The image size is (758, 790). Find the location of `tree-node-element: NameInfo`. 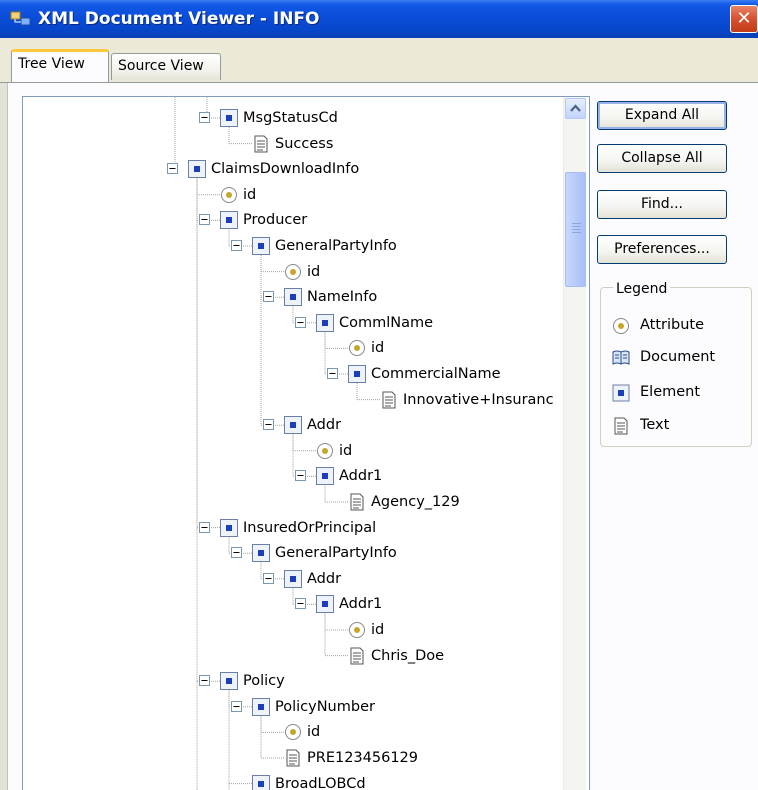

tree-node-element: NameInfo is located at coordinates (303, 297).